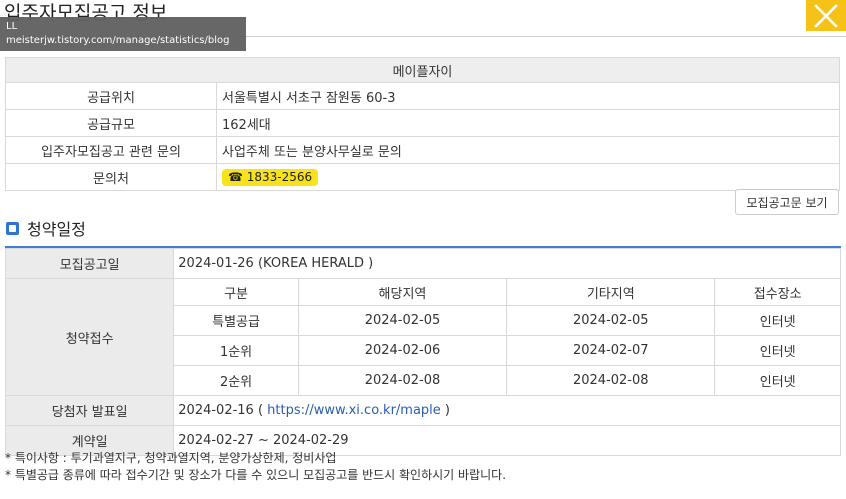 This screenshot has width=846, height=499. Describe the element at coordinates (89, 263) in the screenshot. I see `announce-label: 모집공고일` at that location.